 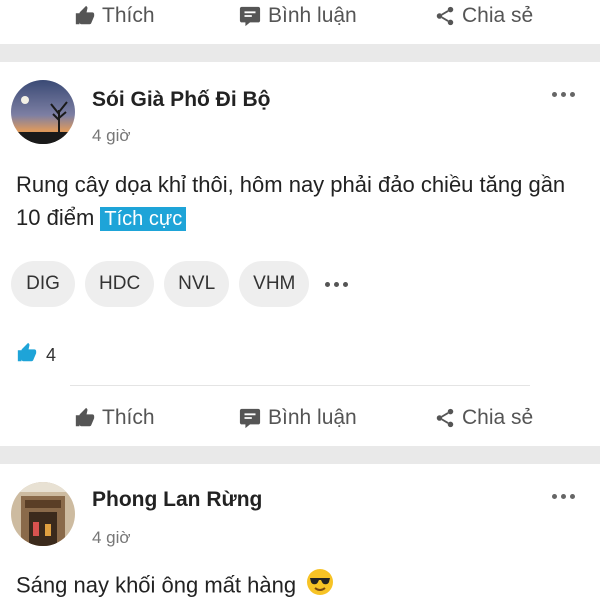 I want to click on more-tickers-icon, so click(x=337, y=284).